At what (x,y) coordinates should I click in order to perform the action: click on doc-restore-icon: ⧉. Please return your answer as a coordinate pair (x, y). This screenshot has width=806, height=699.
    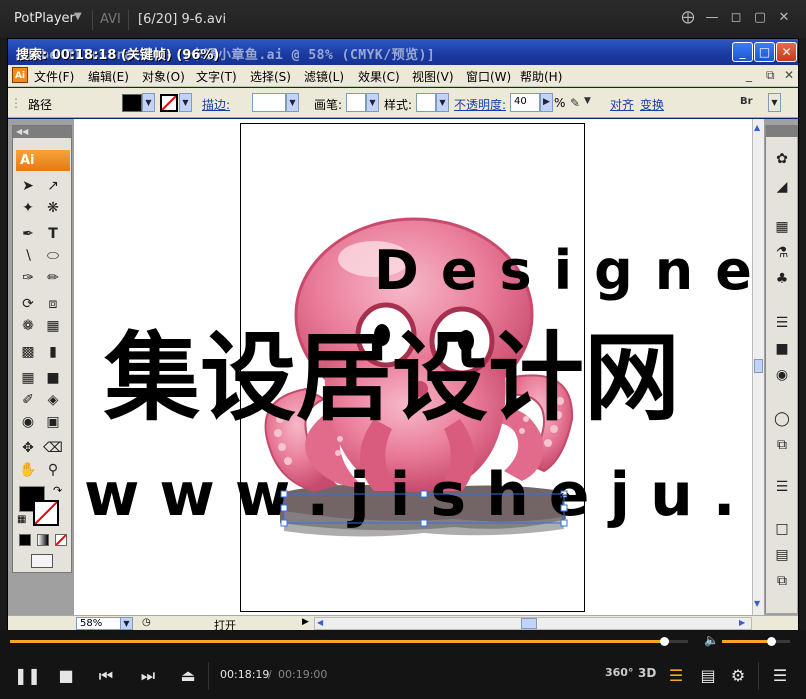
    Looking at the image, I should click on (770, 75).